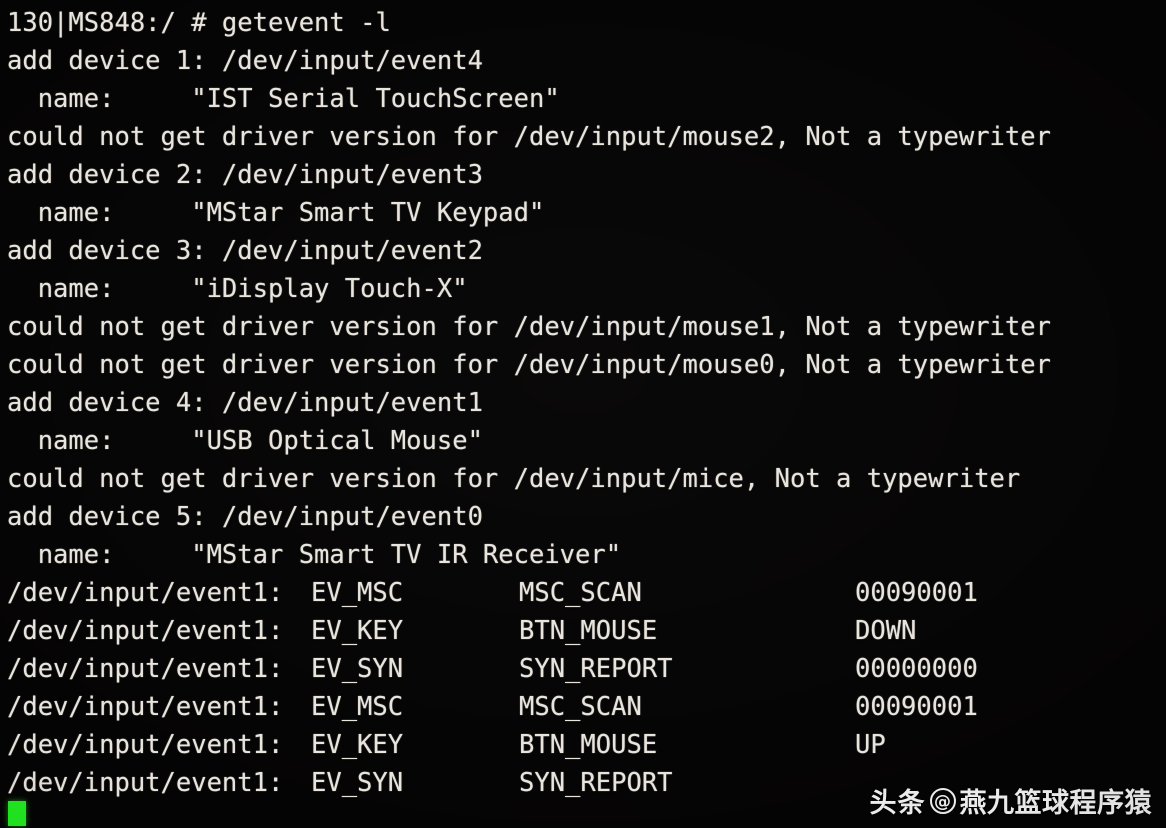  I want to click on terminal-output-line: add device 2: /dev/input/event3, so click(245, 175).